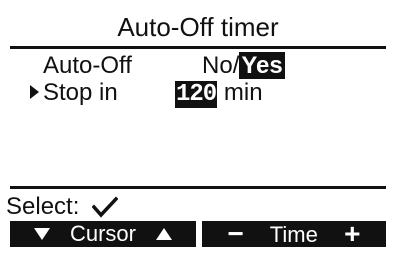 This screenshot has width=396, height=255. I want to click on triangle-up-icon, so click(164, 234).